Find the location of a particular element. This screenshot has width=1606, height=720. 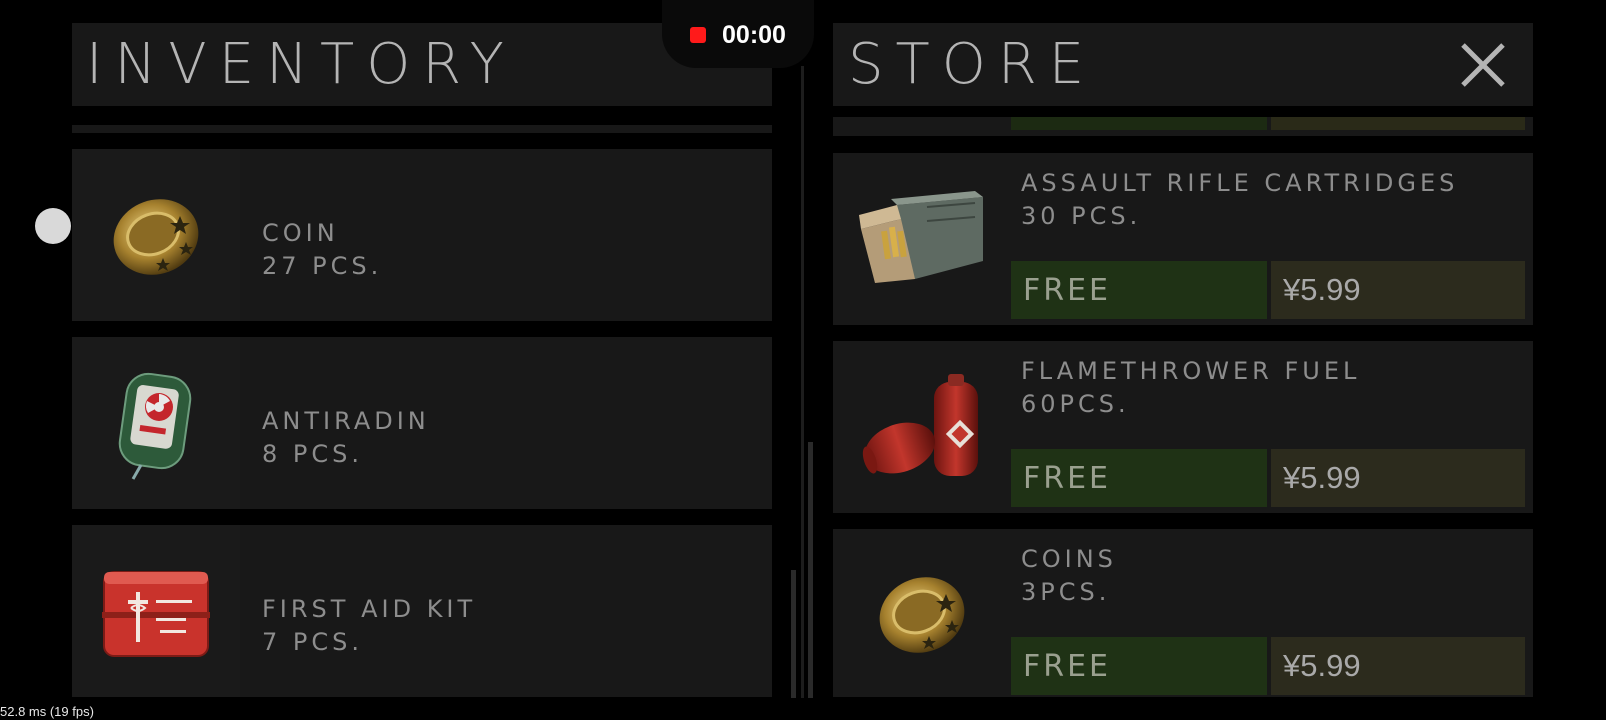

inventory-item-first-aid-kit: FIRST AID KIT 7 PCS. is located at coordinates (422, 611).